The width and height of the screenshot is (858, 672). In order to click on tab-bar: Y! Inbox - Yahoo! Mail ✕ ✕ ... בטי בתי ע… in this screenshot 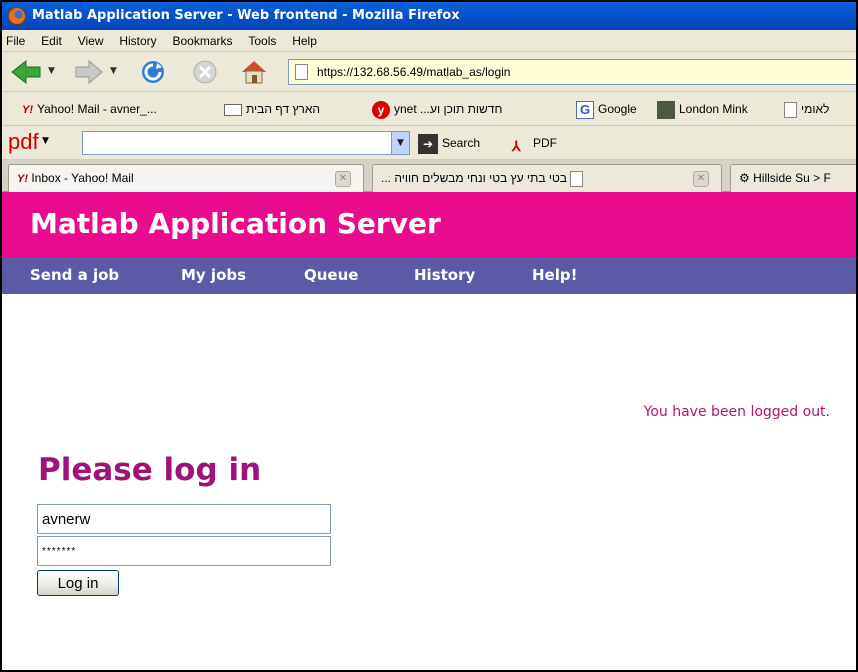, I will do `click(429, 176)`.